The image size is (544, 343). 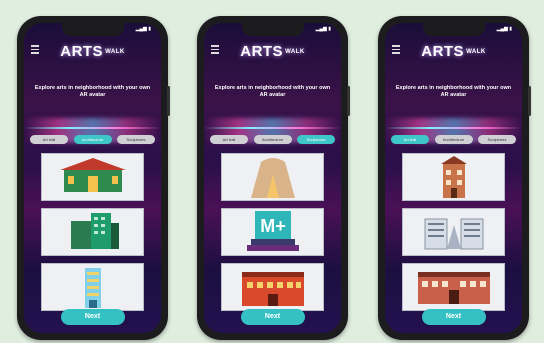 I want to click on red-building-icon, so click(x=272, y=289).